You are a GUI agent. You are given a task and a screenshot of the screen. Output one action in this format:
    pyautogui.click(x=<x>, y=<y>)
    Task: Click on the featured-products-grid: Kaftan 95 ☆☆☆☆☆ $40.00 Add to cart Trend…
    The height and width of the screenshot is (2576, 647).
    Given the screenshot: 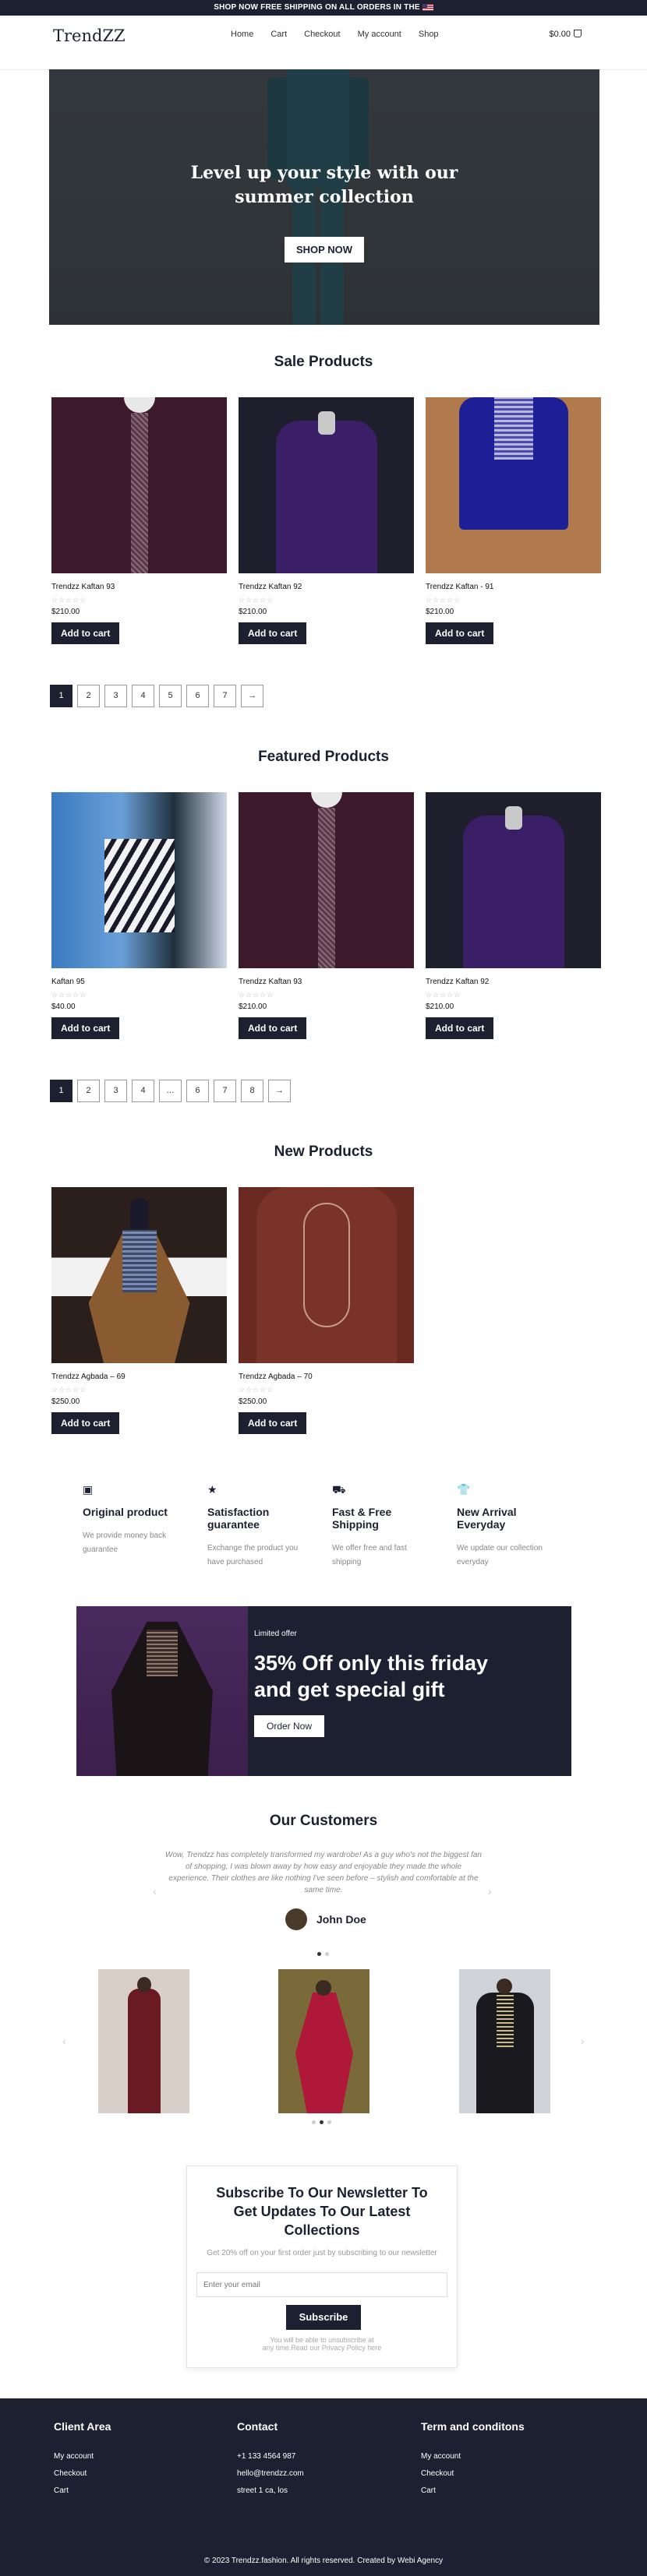 What is the action you would take?
    pyautogui.click(x=326, y=916)
    